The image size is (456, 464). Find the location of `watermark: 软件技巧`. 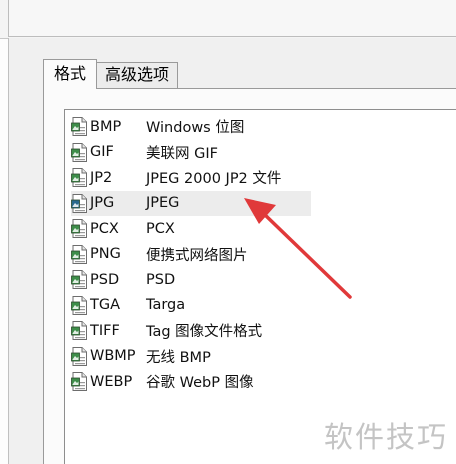

watermark: 软件技巧 is located at coordinates (388, 432).